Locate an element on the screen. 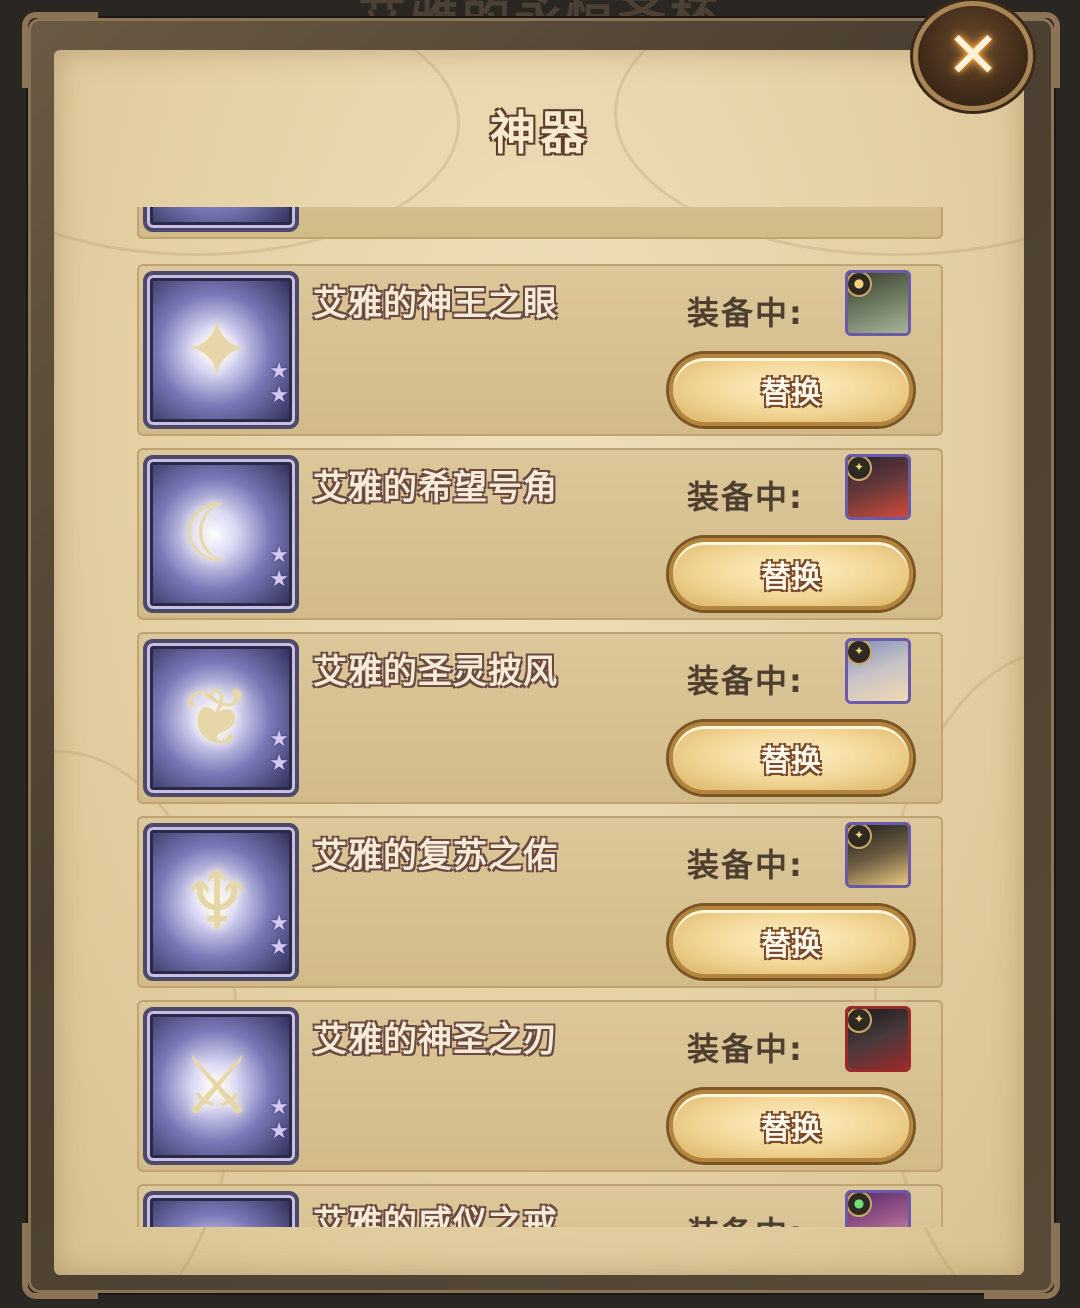 This screenshot has width=1080, height=1308. dialog-title-band: 神器 is located at coordinates (540, 130).